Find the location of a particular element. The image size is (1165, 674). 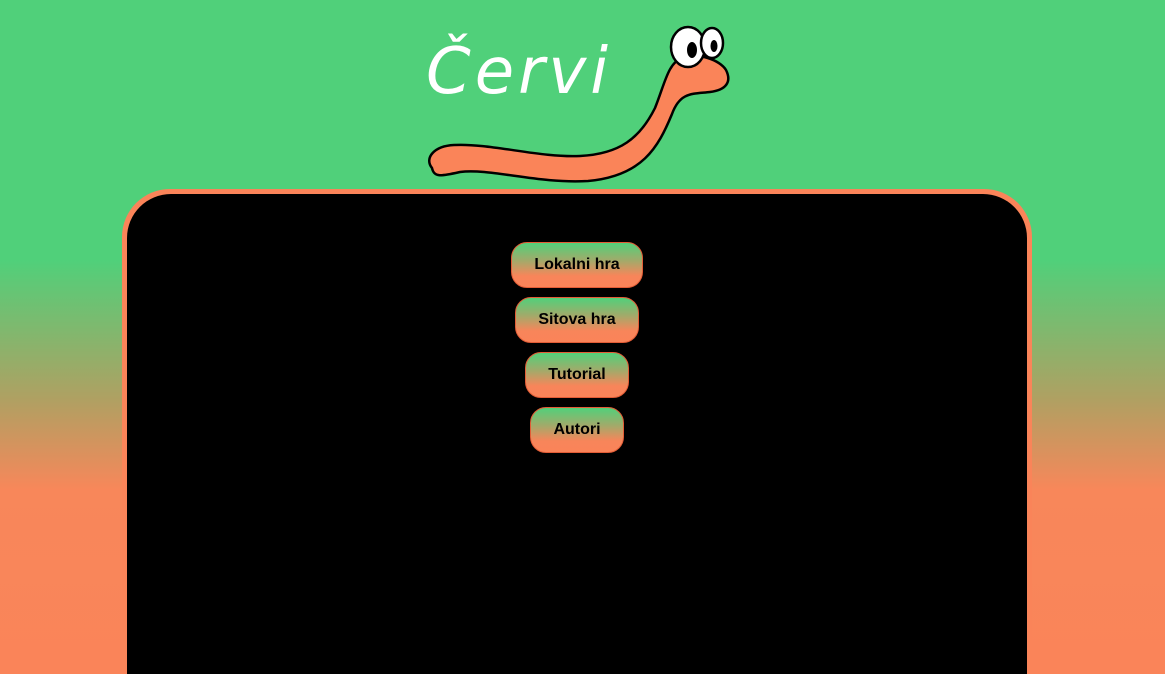

worm-mascot-icon is located at coordinates (579, 104).